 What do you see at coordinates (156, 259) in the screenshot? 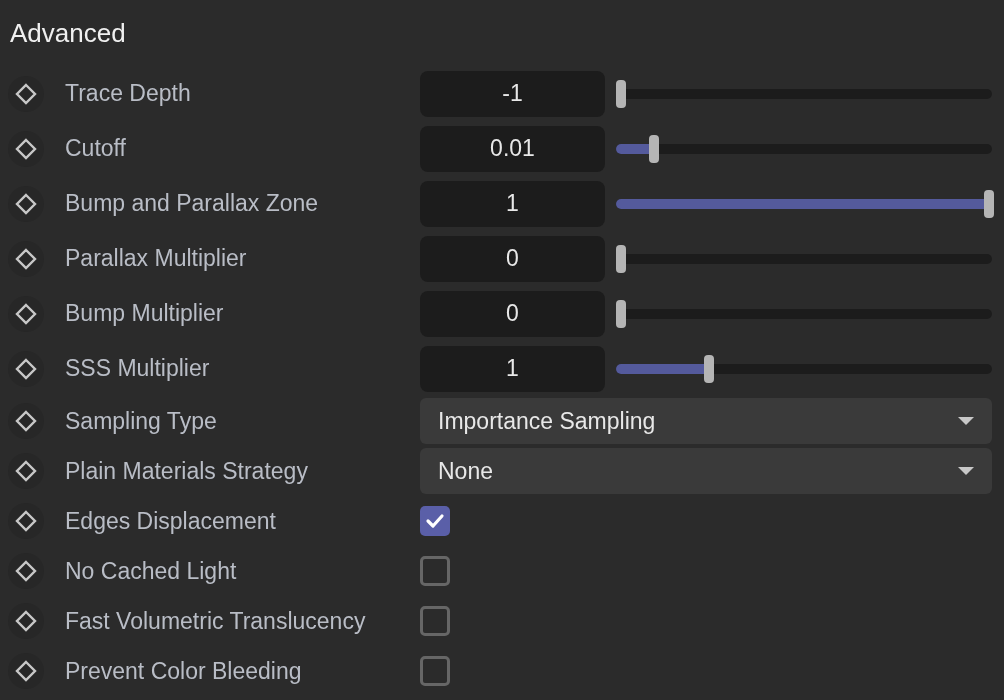
I see `field-label: Parallax Multiplier` at bounding box center [156, 259].